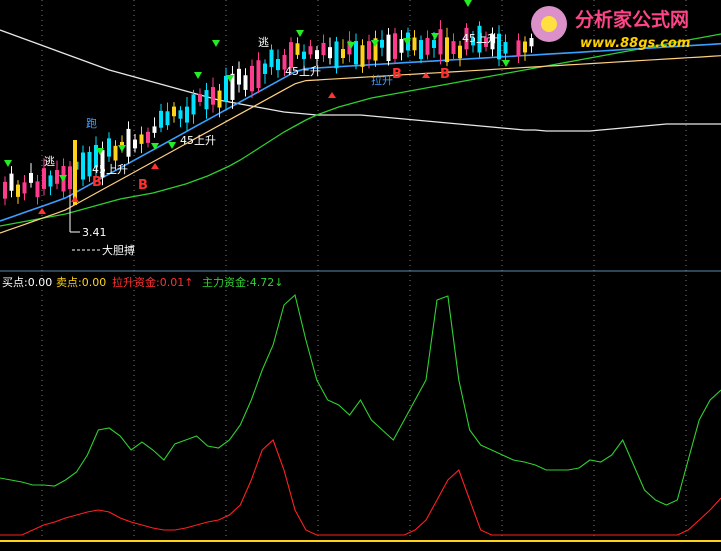 This screenshot has height=551, width=721. Describe the element at coordinates (49, 161) in the screenshot. I see `annotation-0: 逃` at that location.